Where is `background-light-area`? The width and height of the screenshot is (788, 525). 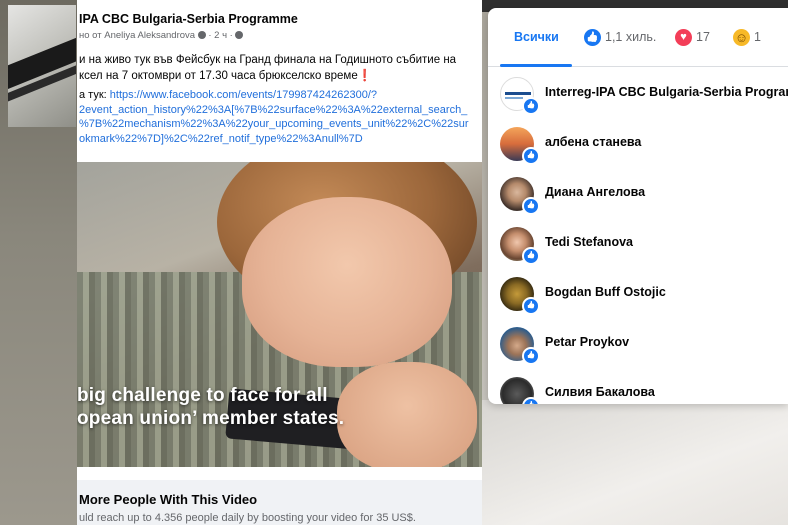
background-light-area is located at coordinates (635, 462).